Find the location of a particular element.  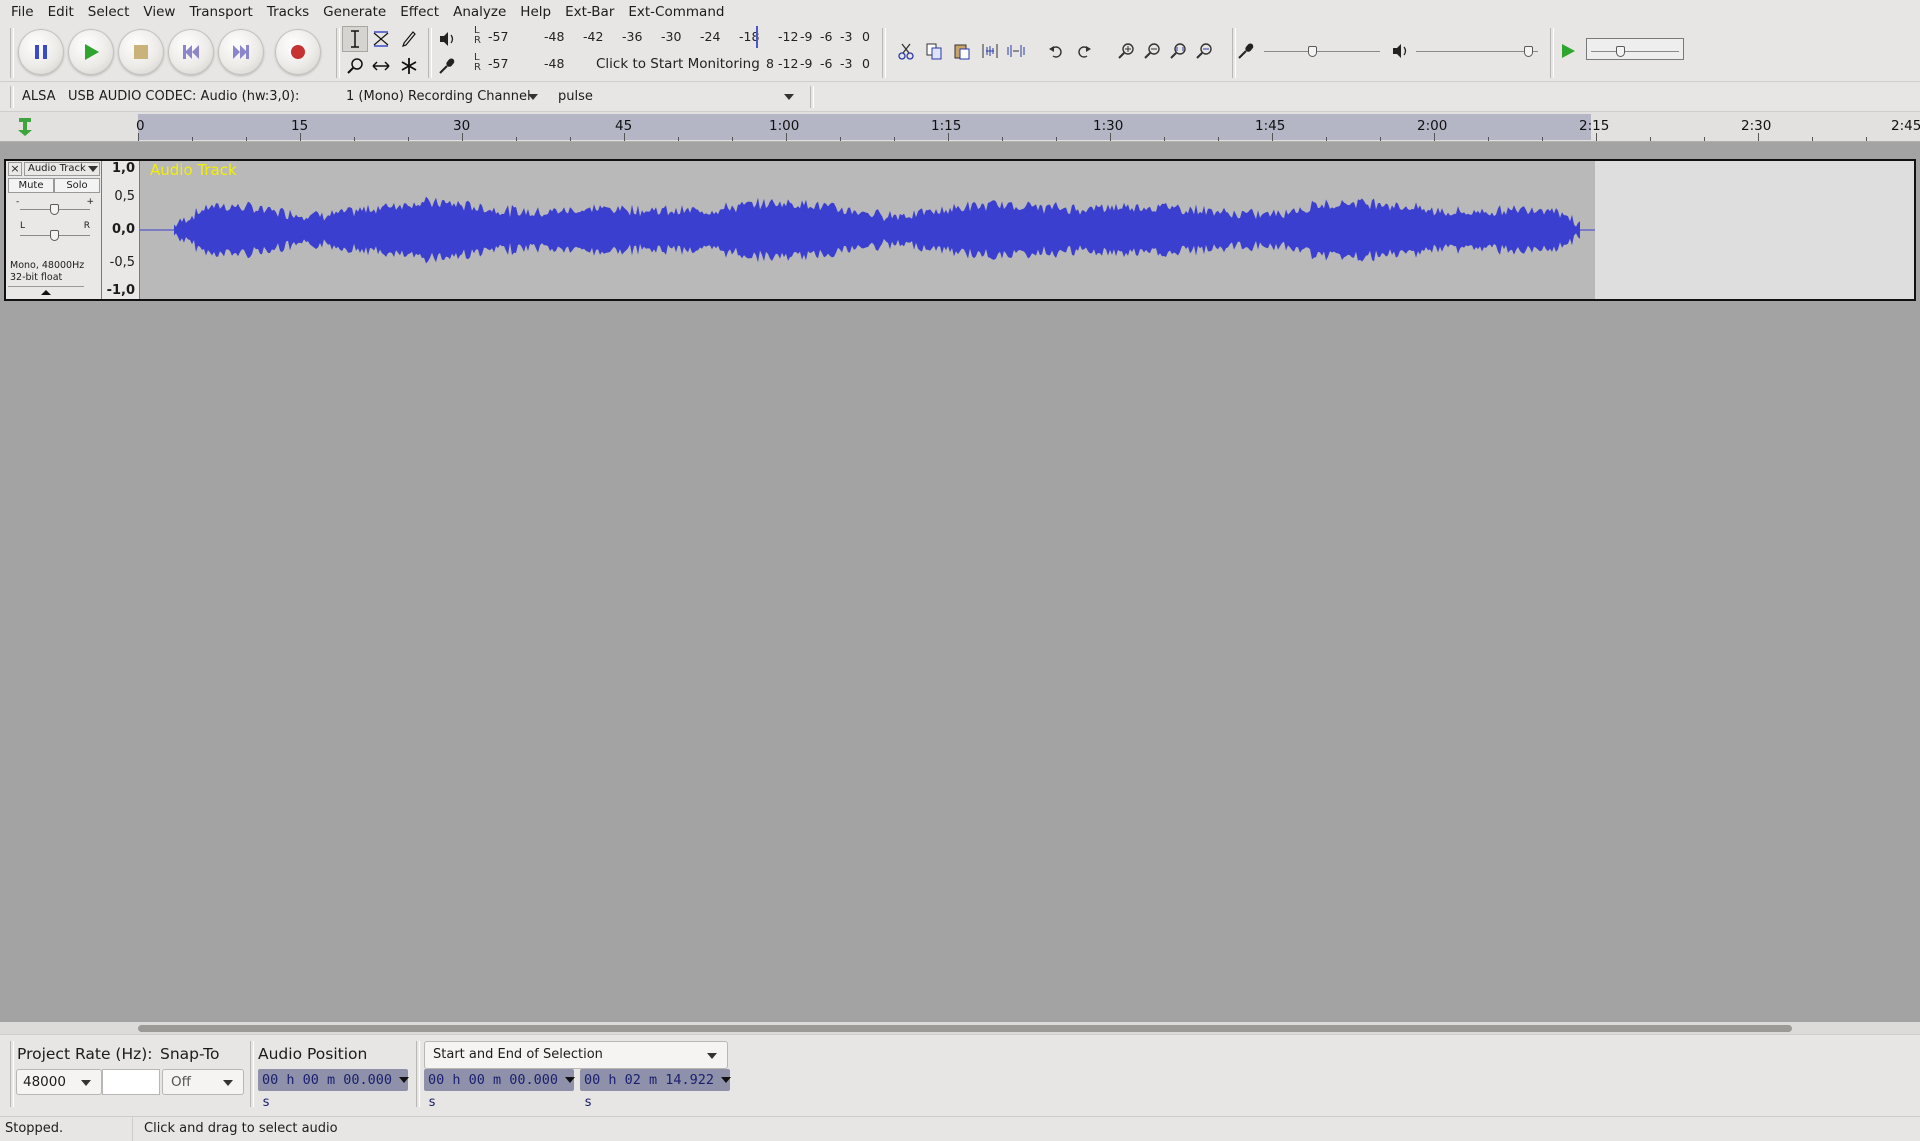

undo-button is located at coordinates (1056, 51).